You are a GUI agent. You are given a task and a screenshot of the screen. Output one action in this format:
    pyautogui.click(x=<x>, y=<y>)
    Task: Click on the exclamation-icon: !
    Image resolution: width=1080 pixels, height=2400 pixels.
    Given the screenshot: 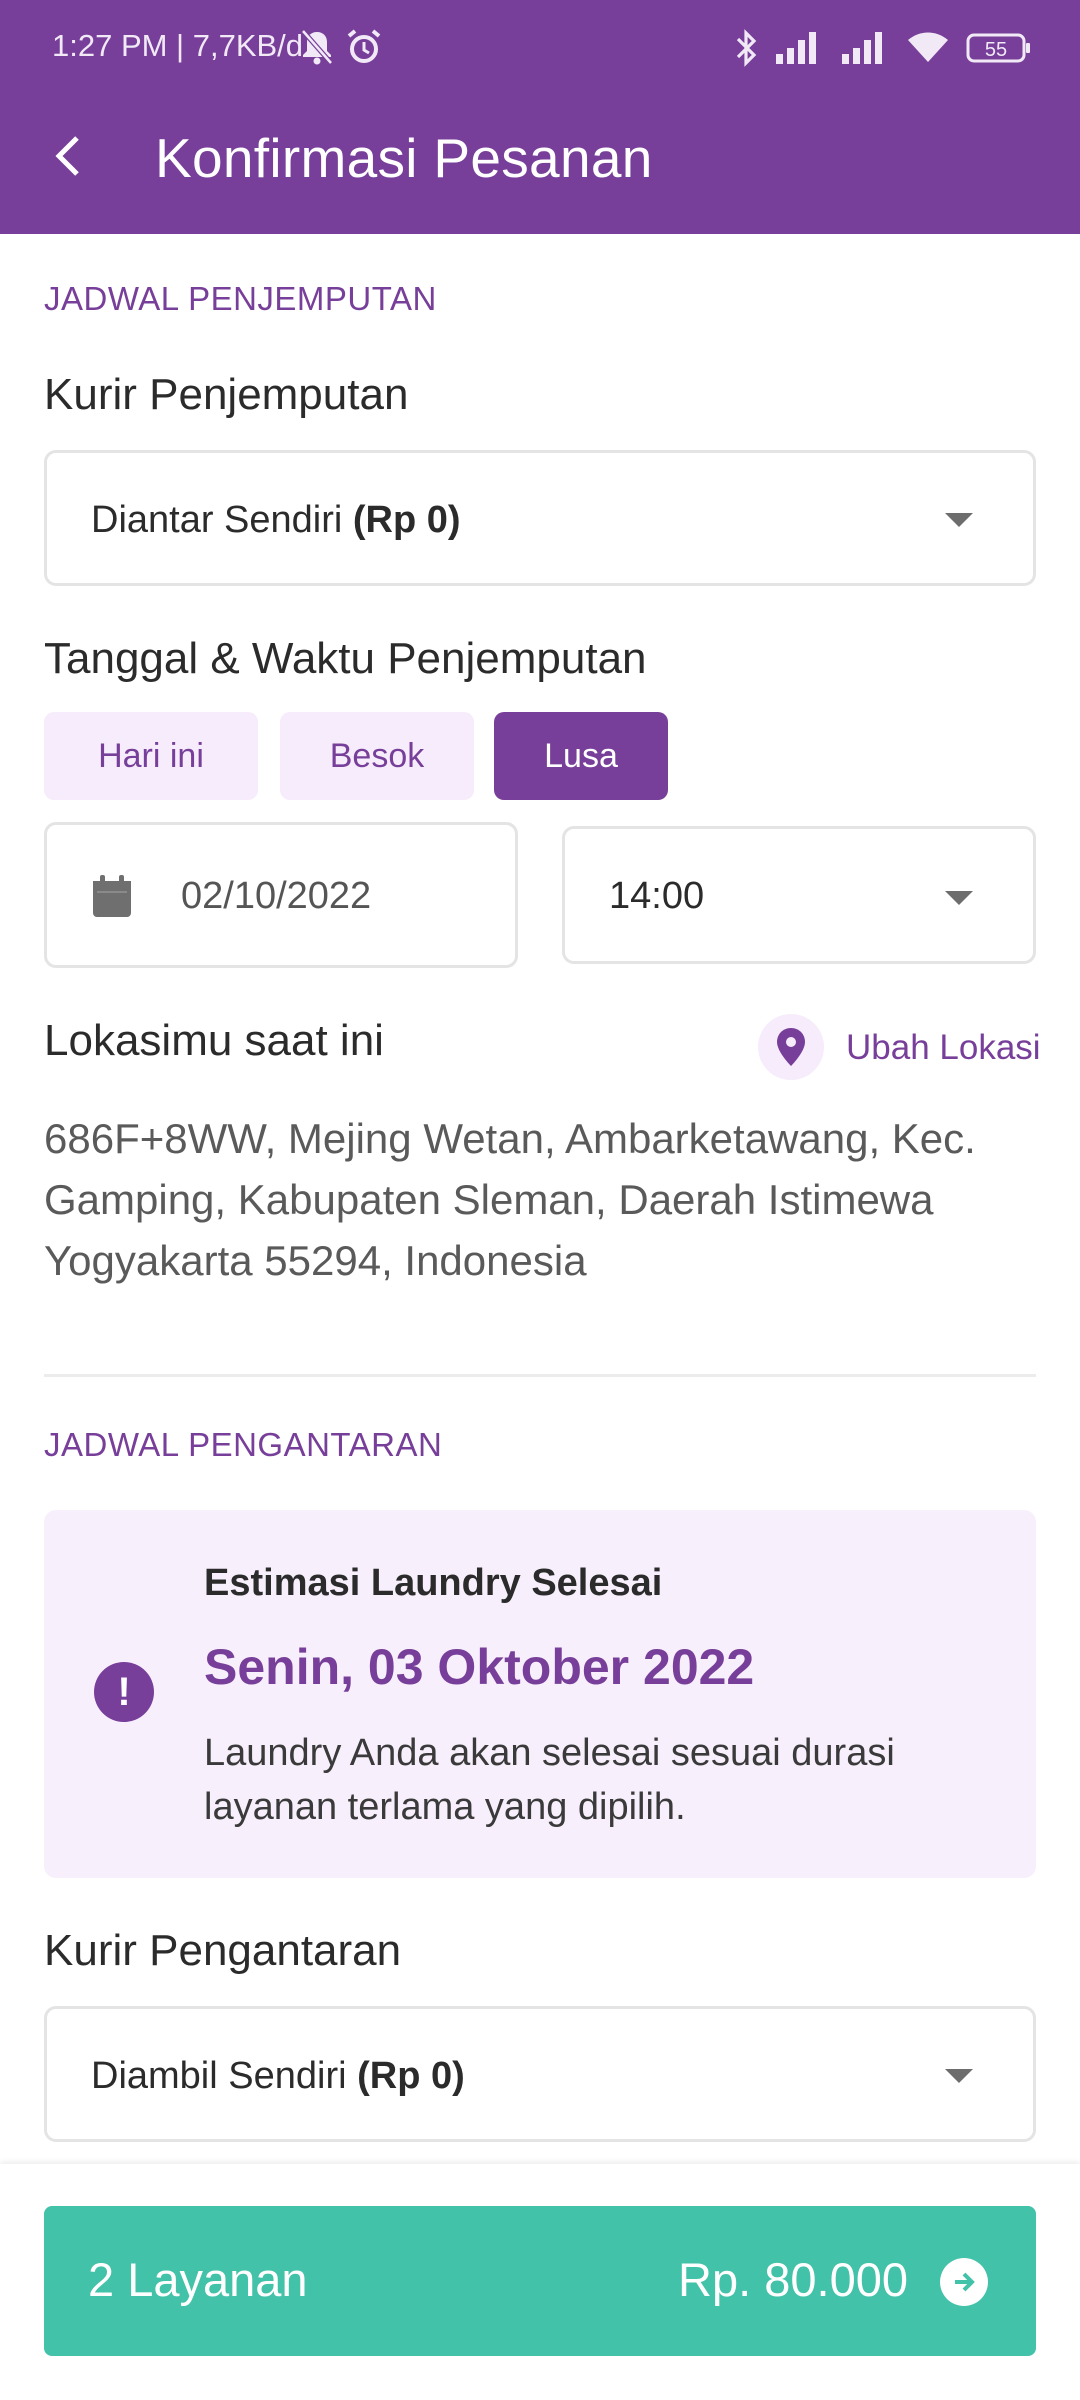 What is the action you would take?
    pyautogui.click(x=124, y=1692)
    